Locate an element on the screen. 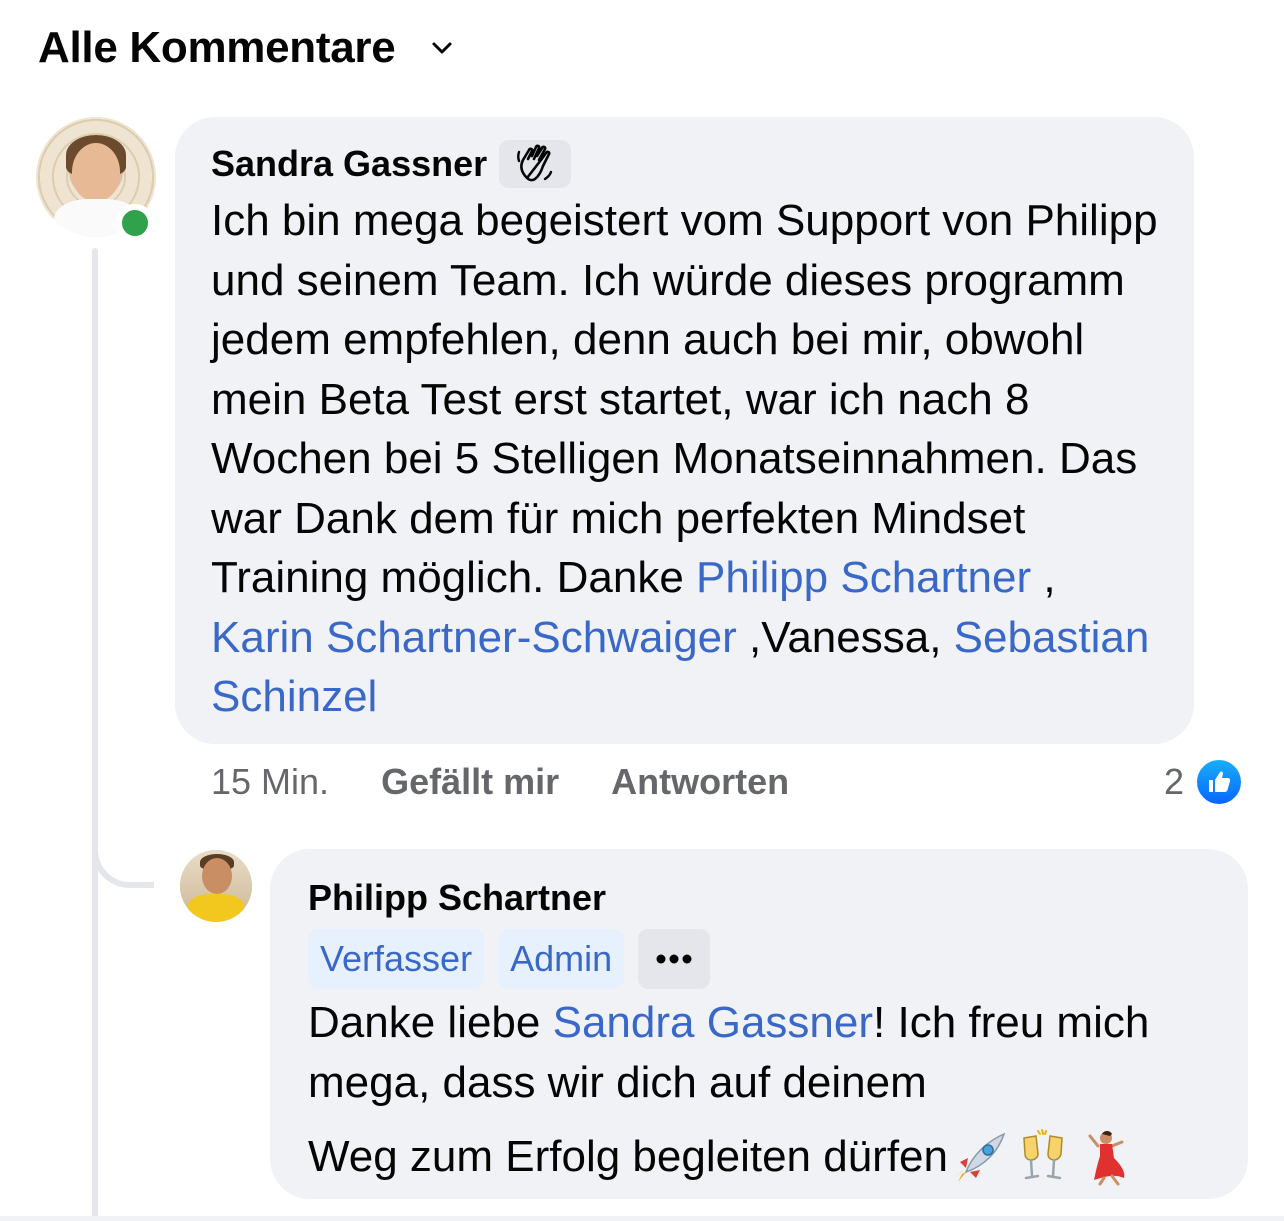 This screenshot has height=1221, width=1284. thread-connector is located at coordinates (123, 854).